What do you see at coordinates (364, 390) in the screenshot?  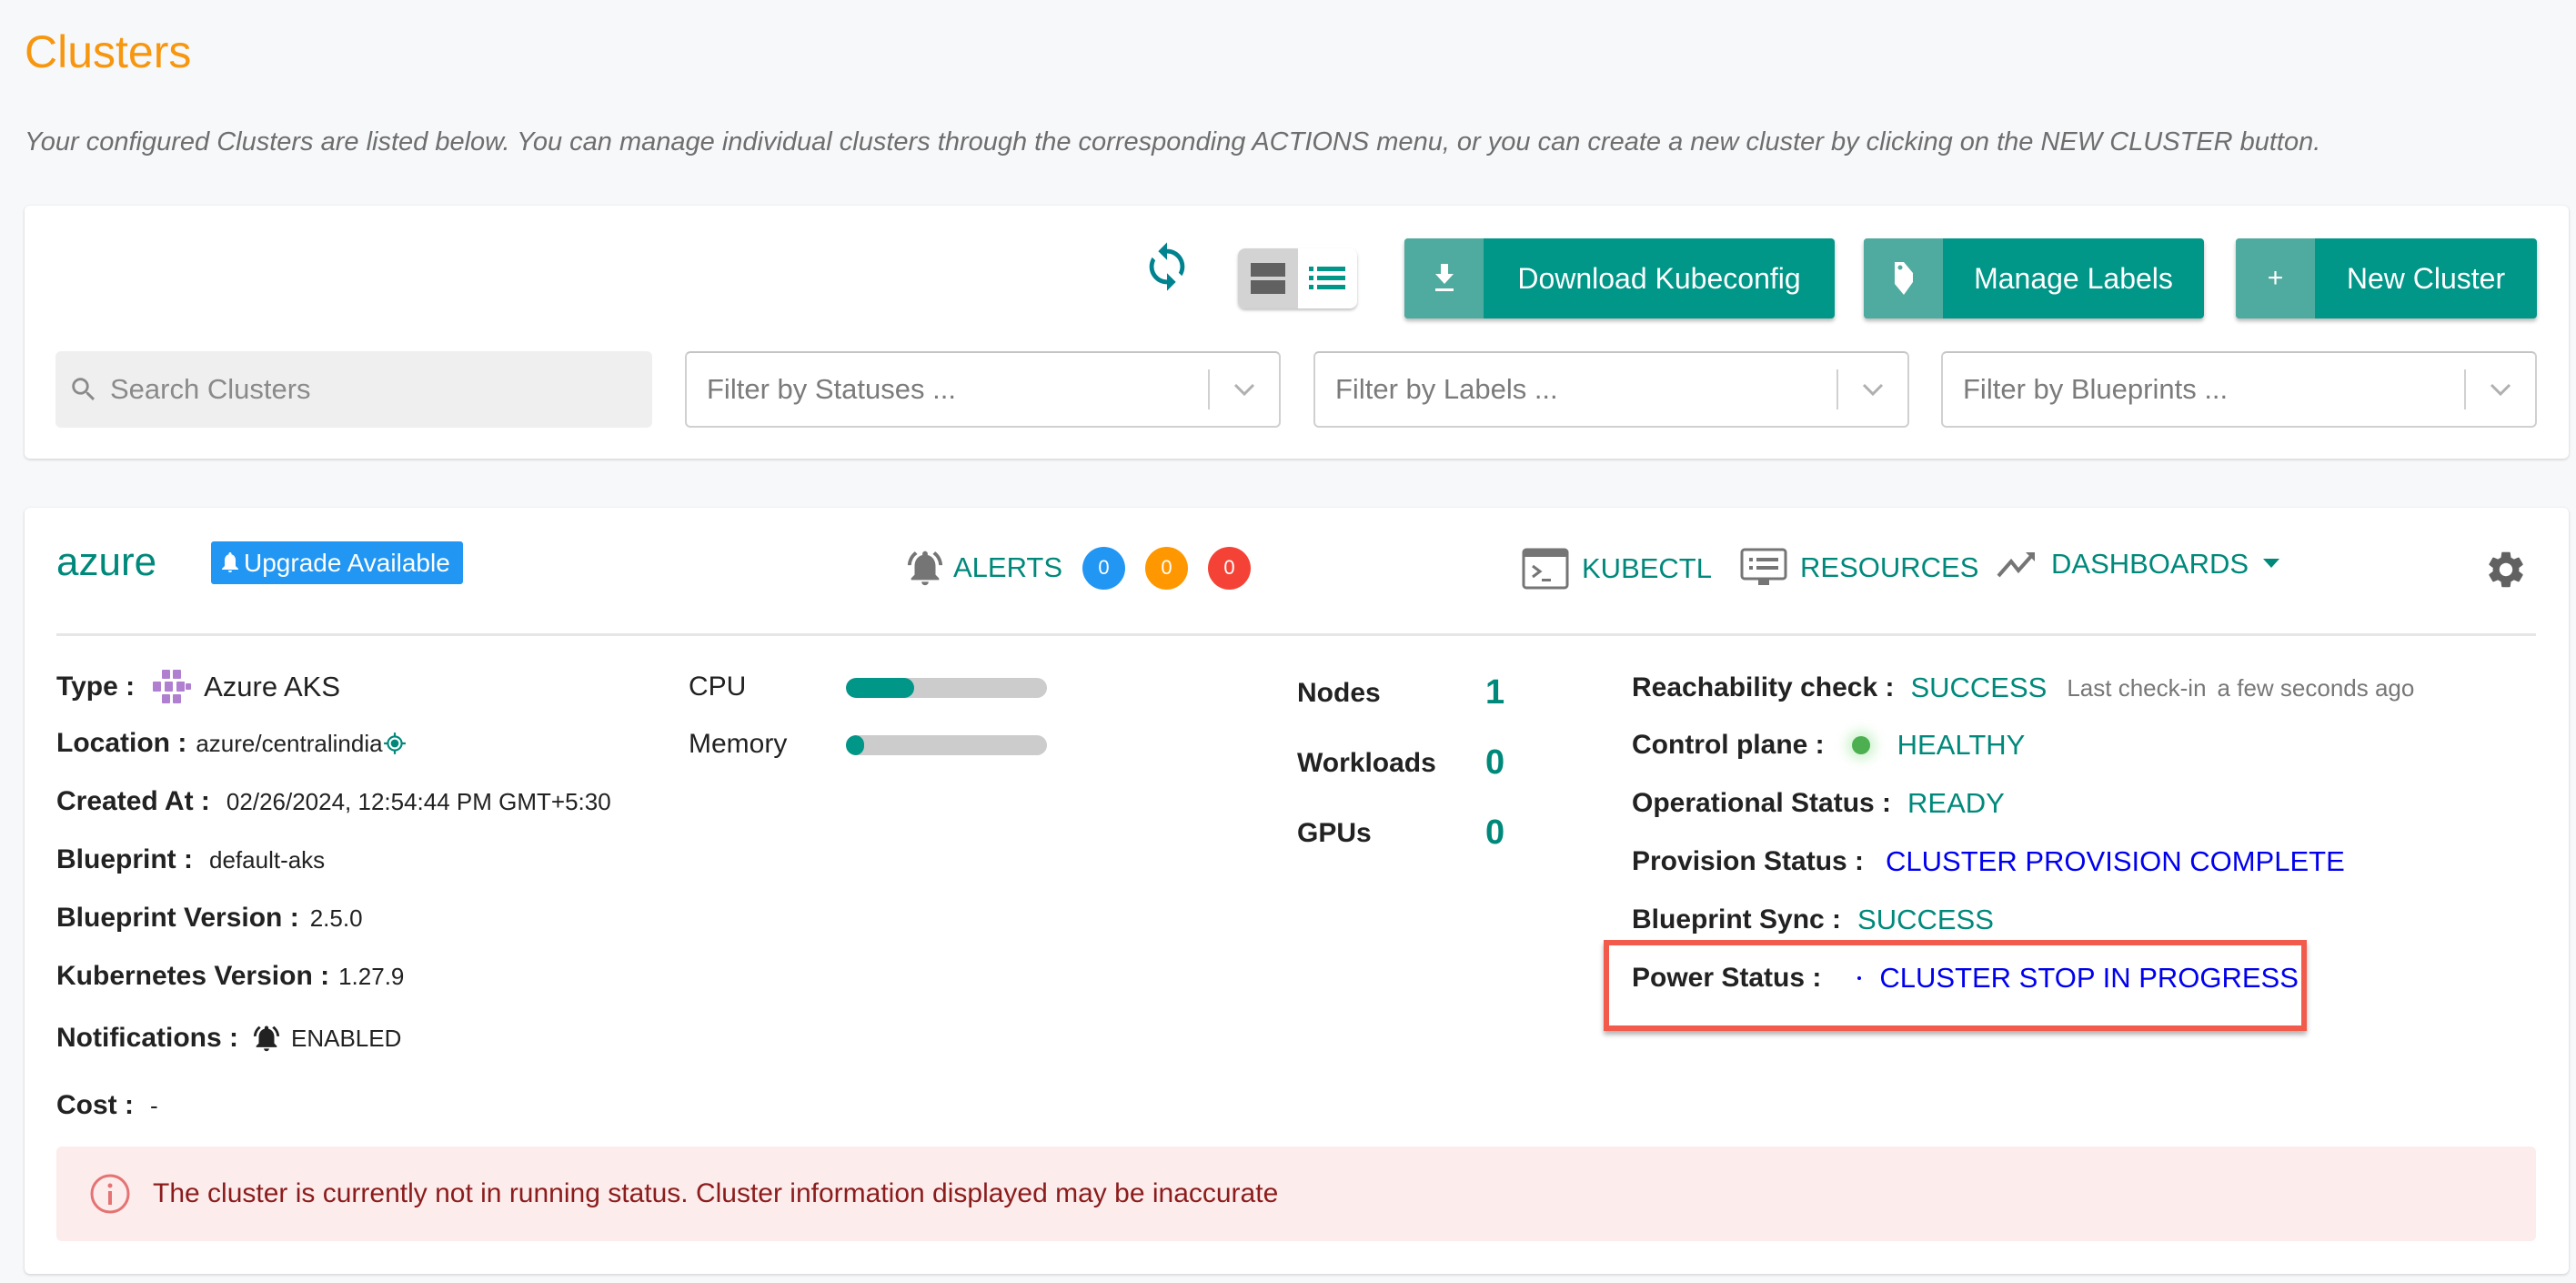 I see `search-input` at bounding box center [364, 390].